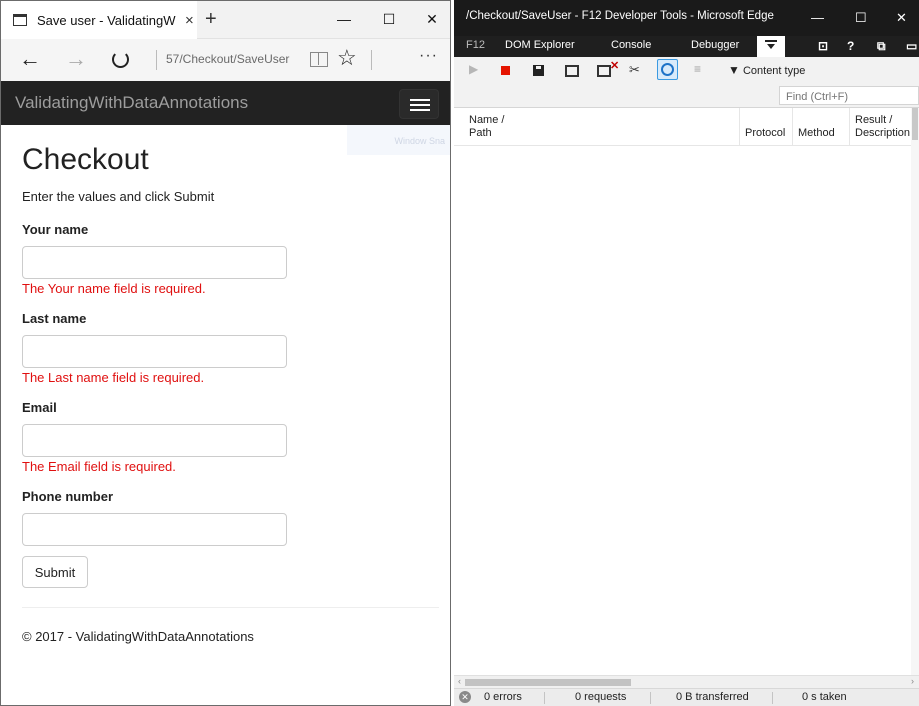 This screenshot has height=706, width=919. What do you see at coordinates (881, 46) in the screenshot?
I see `dock-icon: ⧉` at bounding box center [881, 46].